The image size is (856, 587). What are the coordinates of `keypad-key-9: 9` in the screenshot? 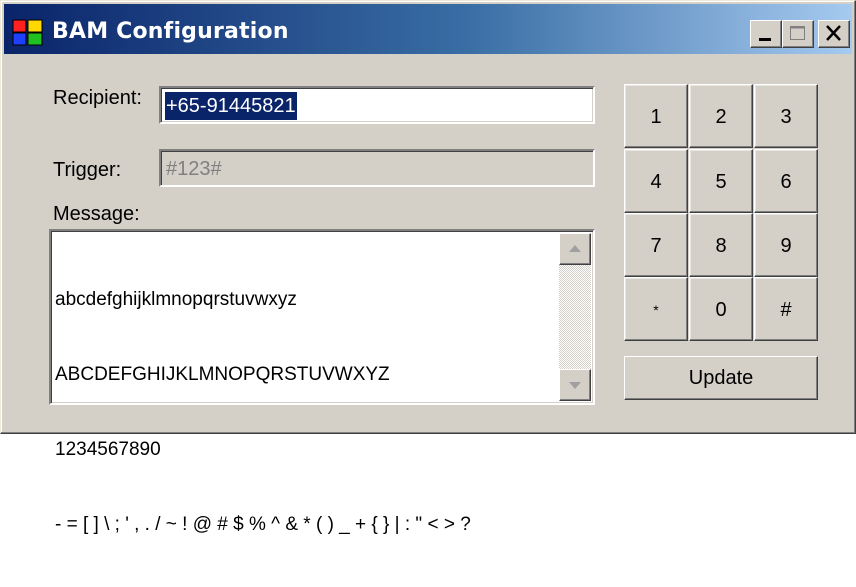 It's located at (786, 245).